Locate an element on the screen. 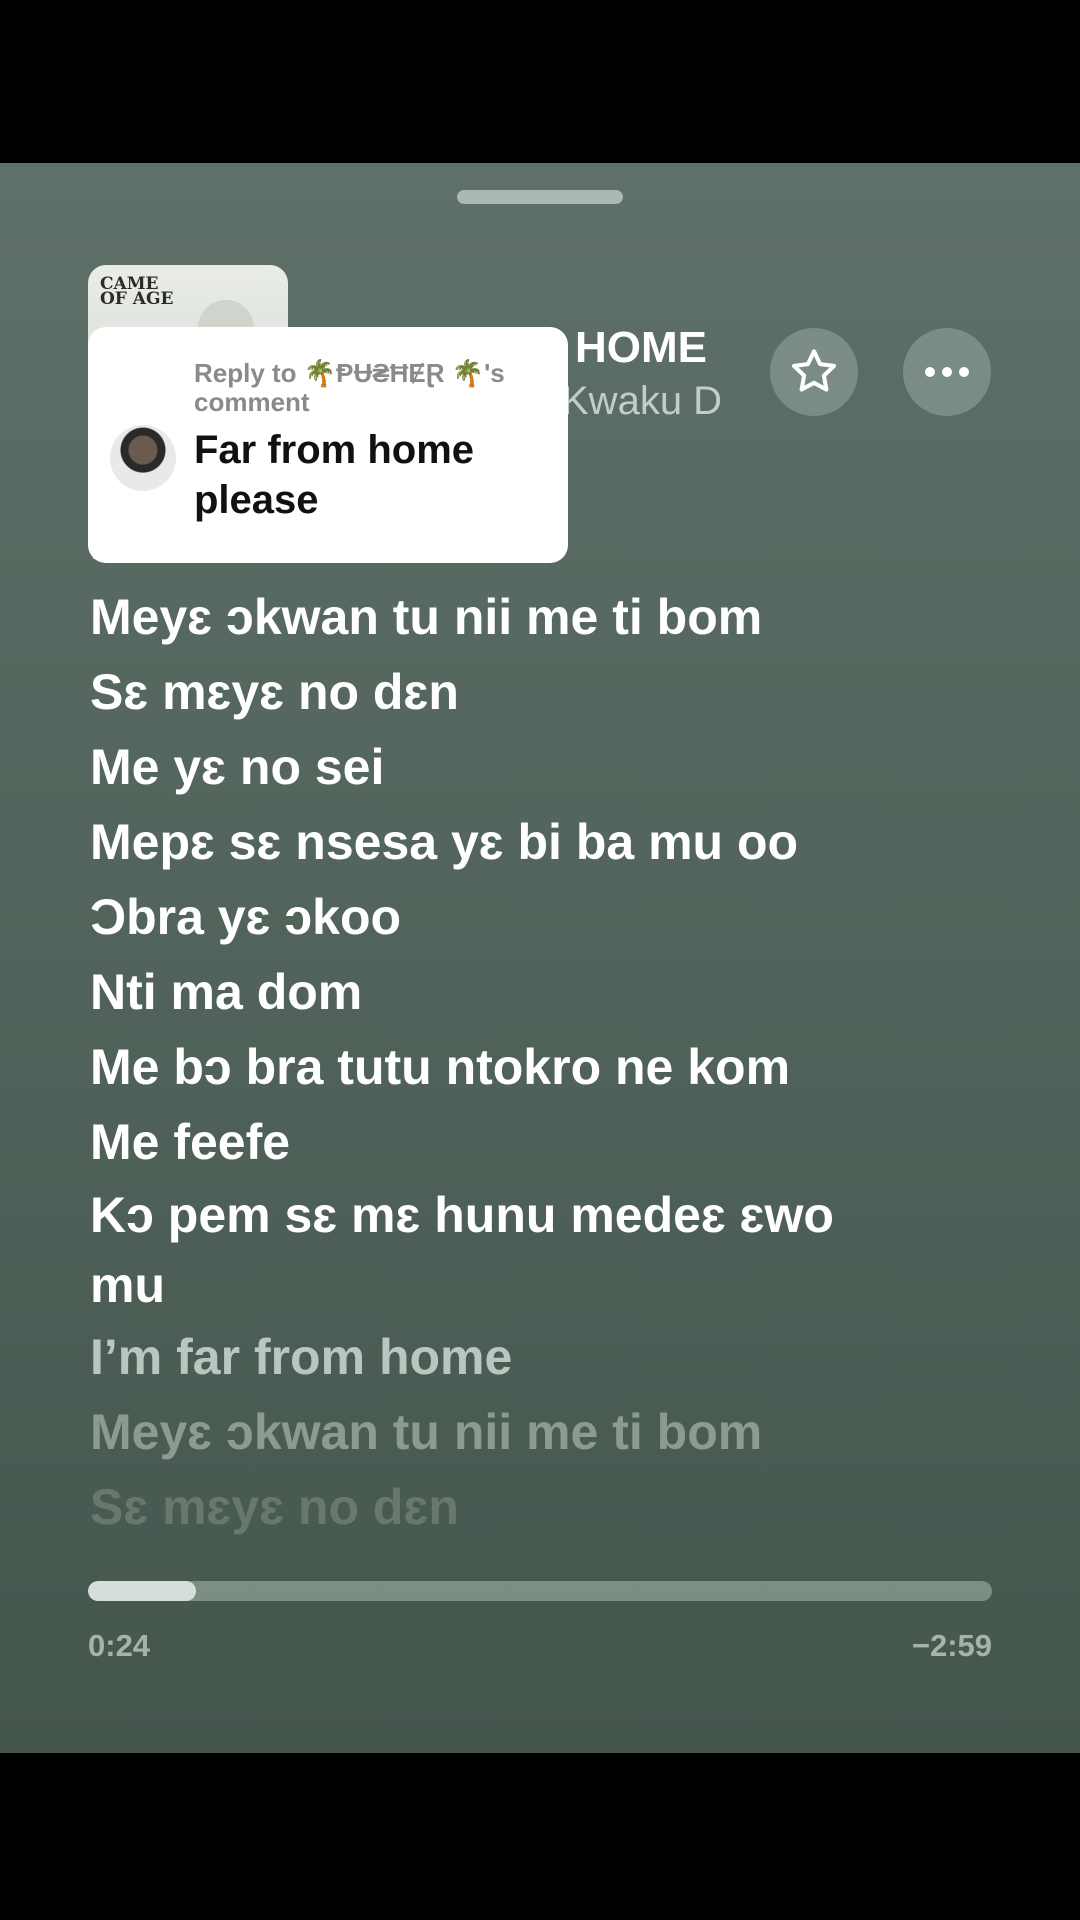 The height and width of the screenshot is (1920, 1080). more-options-button is located at coordinates (947, 372).